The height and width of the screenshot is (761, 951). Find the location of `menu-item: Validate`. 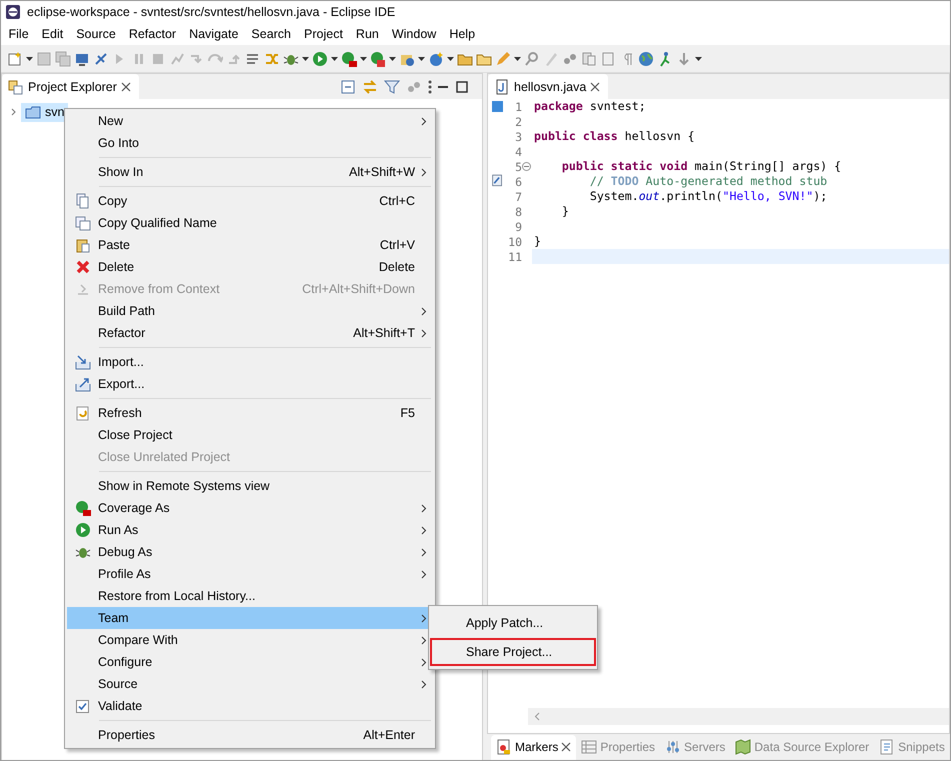

menu-item: Validate is located at coordinates (250, 706).